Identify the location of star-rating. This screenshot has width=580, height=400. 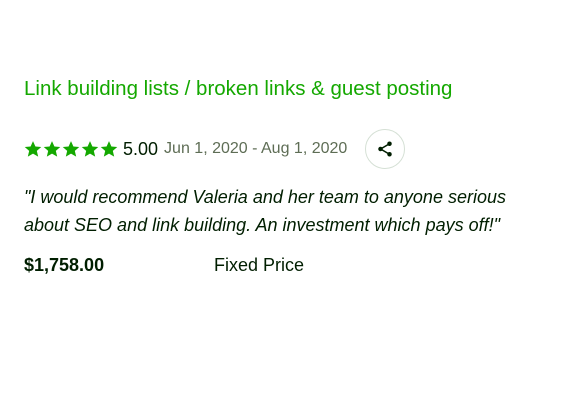
(71, 149).